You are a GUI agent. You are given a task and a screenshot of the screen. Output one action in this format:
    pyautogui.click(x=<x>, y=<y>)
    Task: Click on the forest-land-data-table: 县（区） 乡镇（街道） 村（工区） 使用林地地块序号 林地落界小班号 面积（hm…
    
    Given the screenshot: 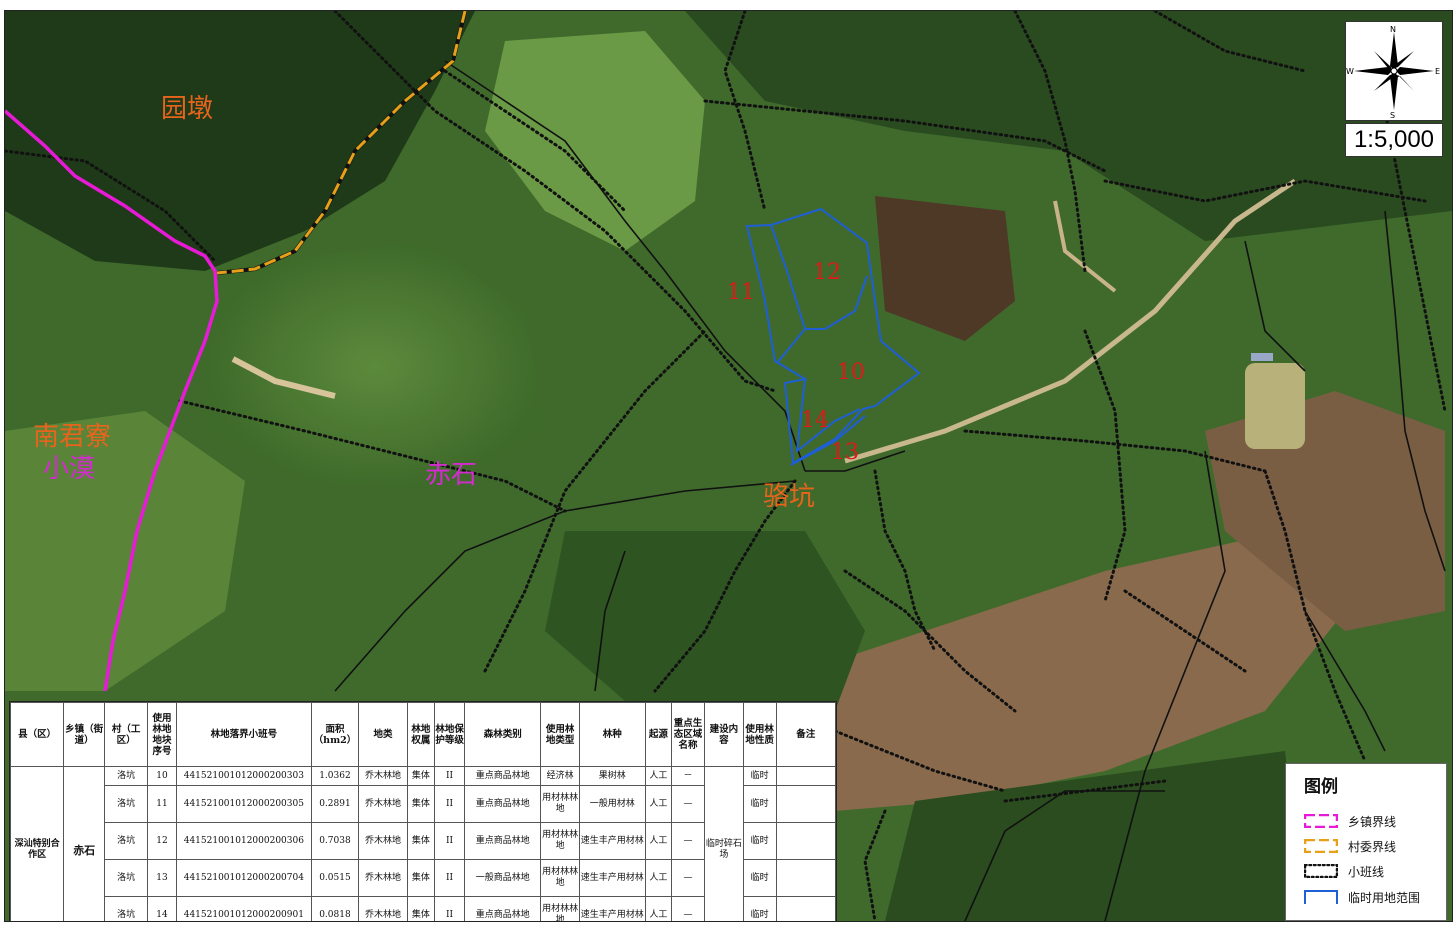 What is the action you would take?
    pyautogui.click(x=423, y=811)
    